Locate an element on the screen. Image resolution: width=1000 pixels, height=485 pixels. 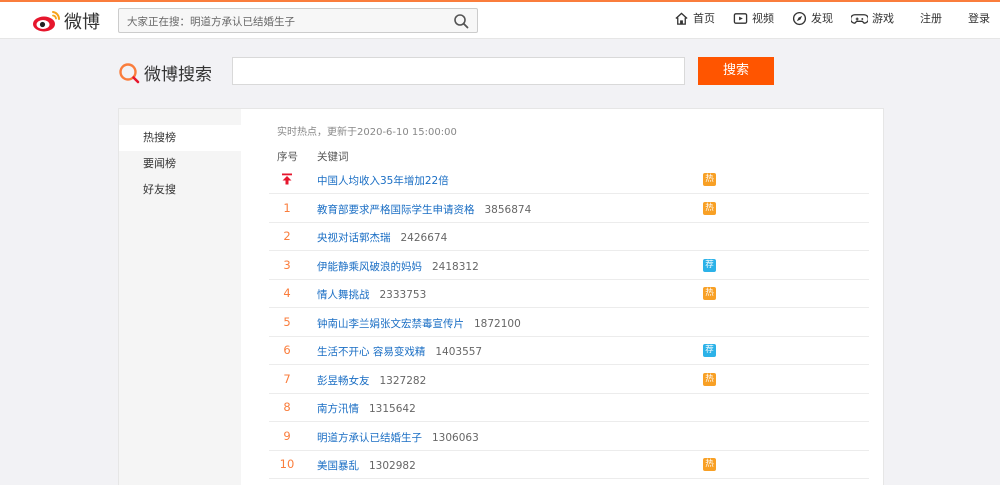
row-keyword: 中国人均收入35年增加22倍 is located at coordinates (383, 181).